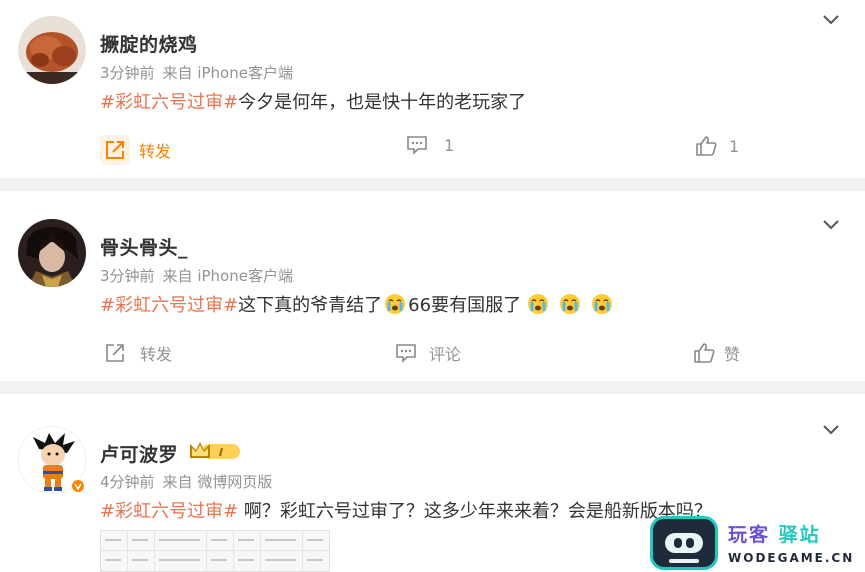 The width and height of the screenshot is (865, 572). Describe the element at coordinates (732, 354) in the screenshot. I see `like-label: 赞` at that location.